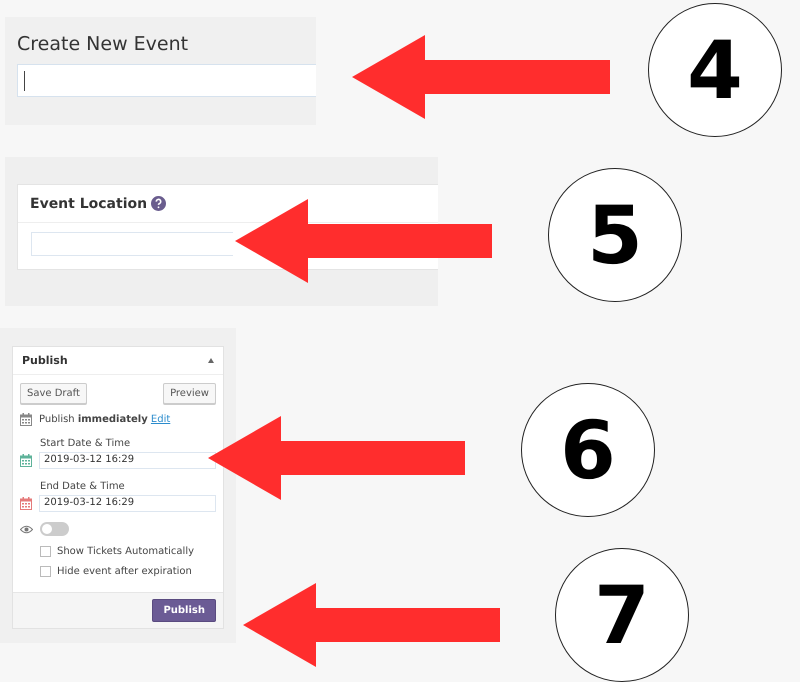  Describe the element at coordinates (132, 244) in the screenshot. I see `location-input` at that location.